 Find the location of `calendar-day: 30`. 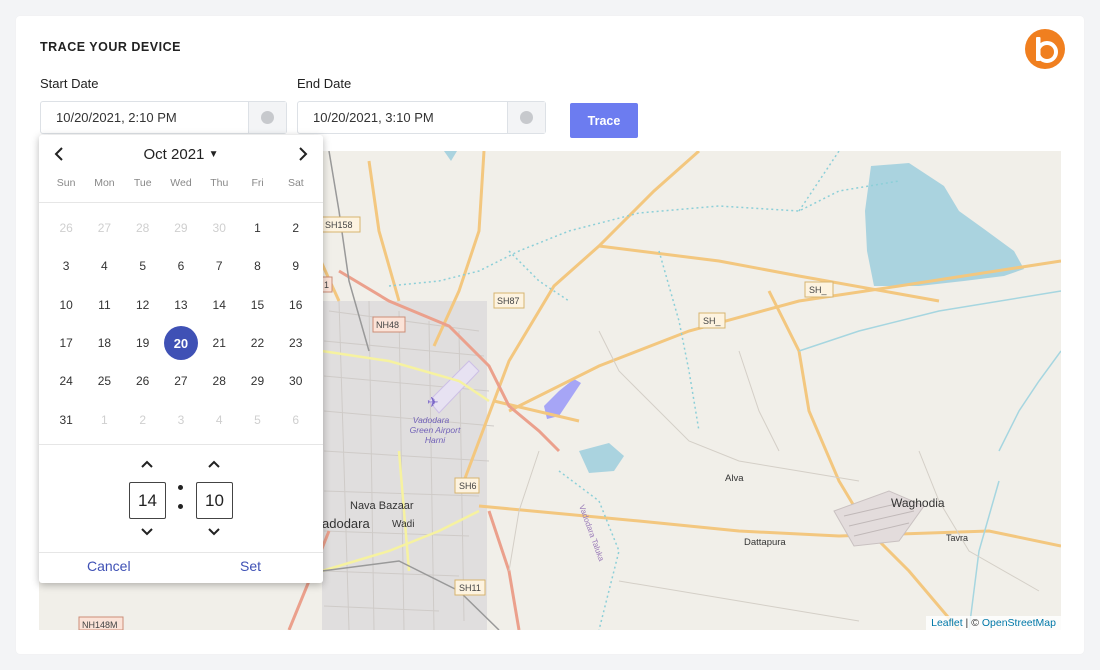

calendar-day: 30 is located at coordinates (296, 381).